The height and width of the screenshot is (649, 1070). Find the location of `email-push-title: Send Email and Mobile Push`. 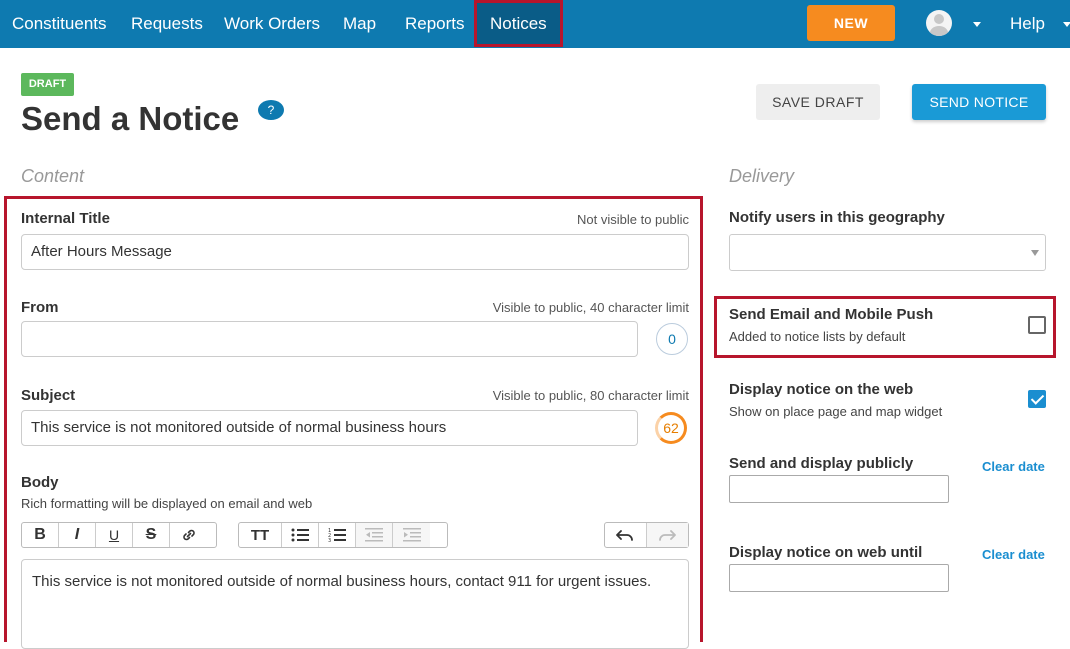

email-push-title: Send Email and Mobile Push is located at coordinates (831, 314).